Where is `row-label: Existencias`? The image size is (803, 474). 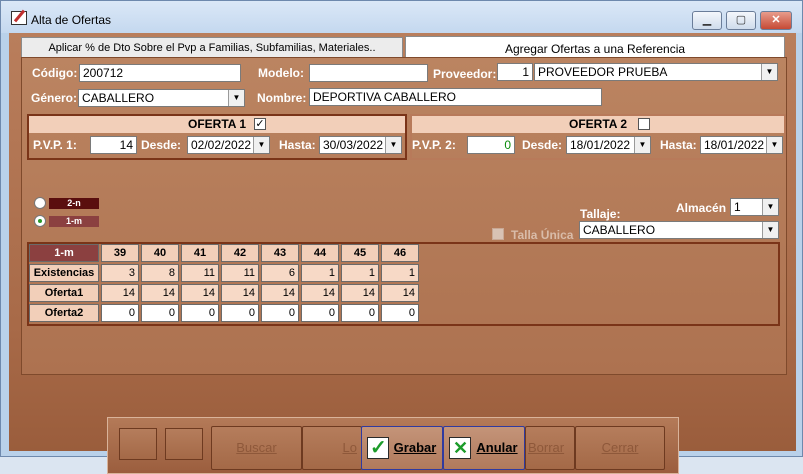
row-label: Existencias is located at coordinates (64, 273).